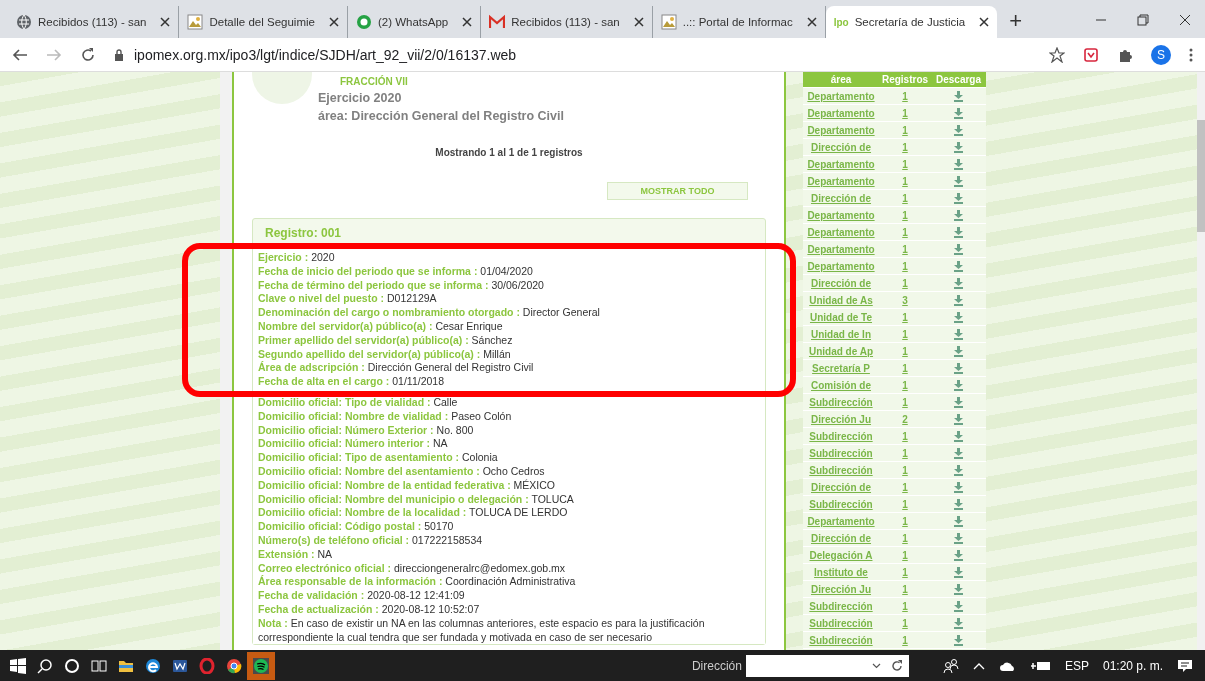  Describe the element at coordinates (1057, 54) in the screenshot. I see `star-icon` at that location.